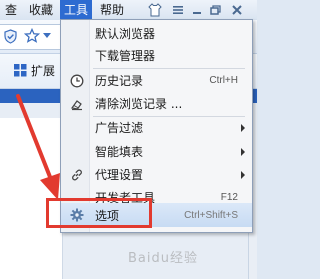 This screenshot has height=279, width=320. I want to click on menu-bar: 查看 收藏 工具 帮助, so click(128, 18).